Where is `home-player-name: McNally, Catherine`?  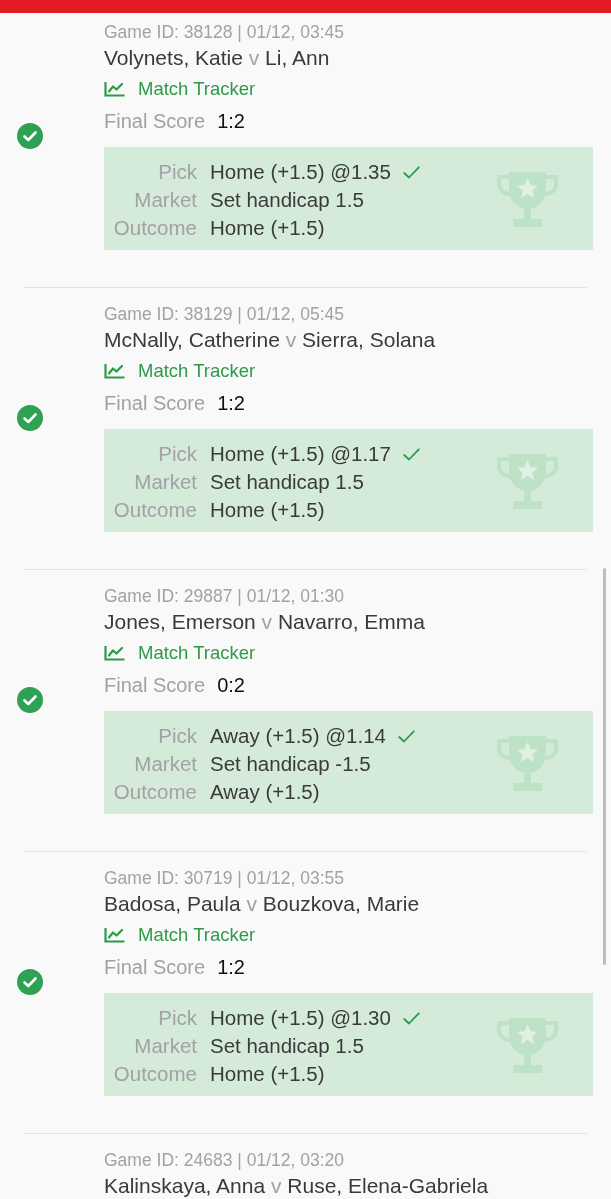 home-player-name: McNally, Catherine is located at coordinates (192, 339).